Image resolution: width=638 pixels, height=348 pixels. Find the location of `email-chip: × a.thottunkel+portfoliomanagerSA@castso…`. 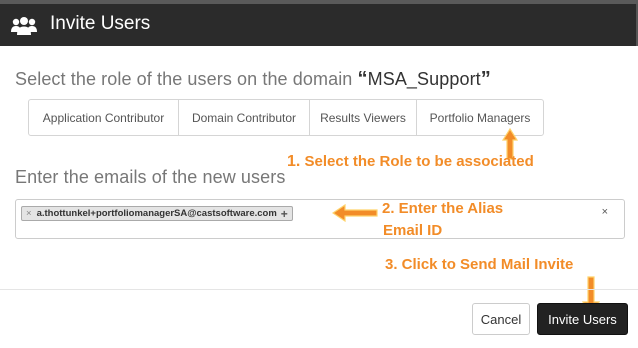

email-chip: × a.thottunkel+portfoliomanagerSA@castso… is located at coordinates (157, 213).